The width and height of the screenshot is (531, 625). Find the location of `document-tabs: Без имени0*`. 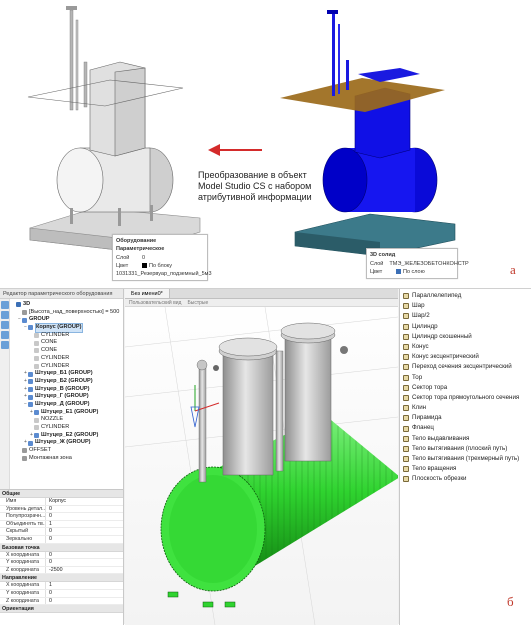

document-tabs: Без имени0* is located at coordinates (261, 294).